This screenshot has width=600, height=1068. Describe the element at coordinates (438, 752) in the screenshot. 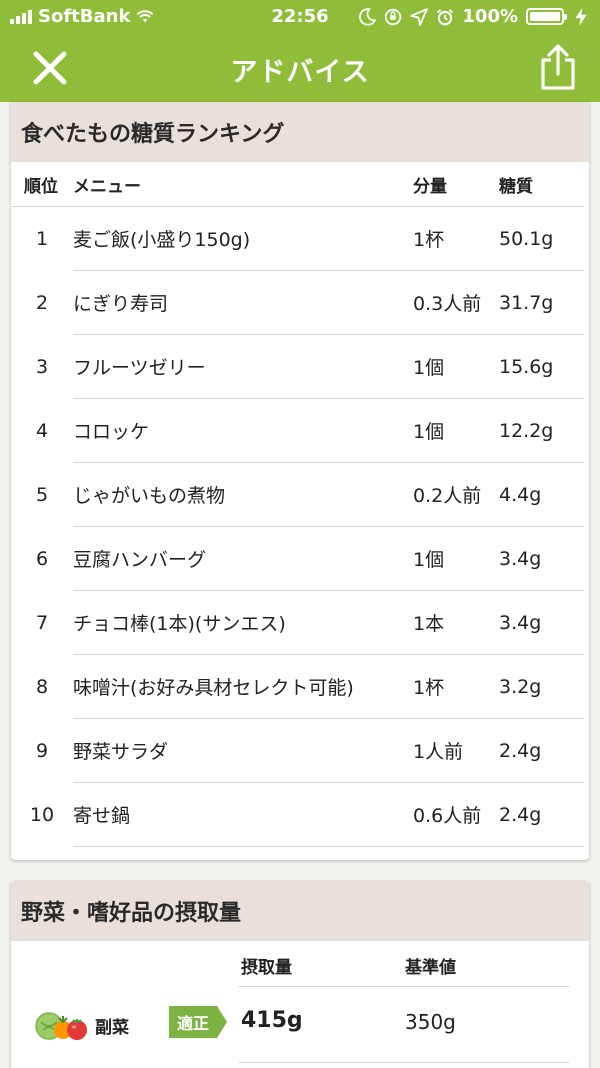

I see `amount: 1人前` at that location.